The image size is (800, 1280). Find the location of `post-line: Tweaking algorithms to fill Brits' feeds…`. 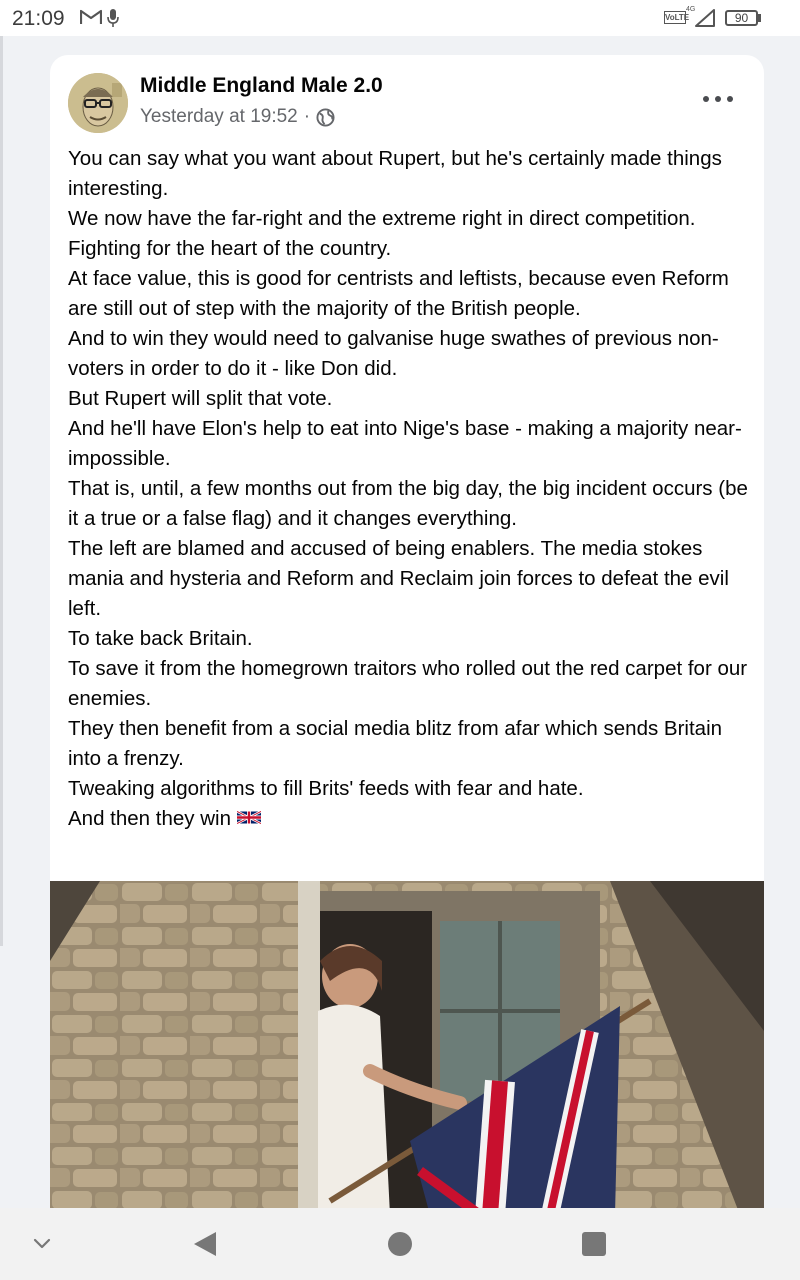

post-line: Tweaking algorithms to fill Brits' feeds… is located at coordinates (326, 788).